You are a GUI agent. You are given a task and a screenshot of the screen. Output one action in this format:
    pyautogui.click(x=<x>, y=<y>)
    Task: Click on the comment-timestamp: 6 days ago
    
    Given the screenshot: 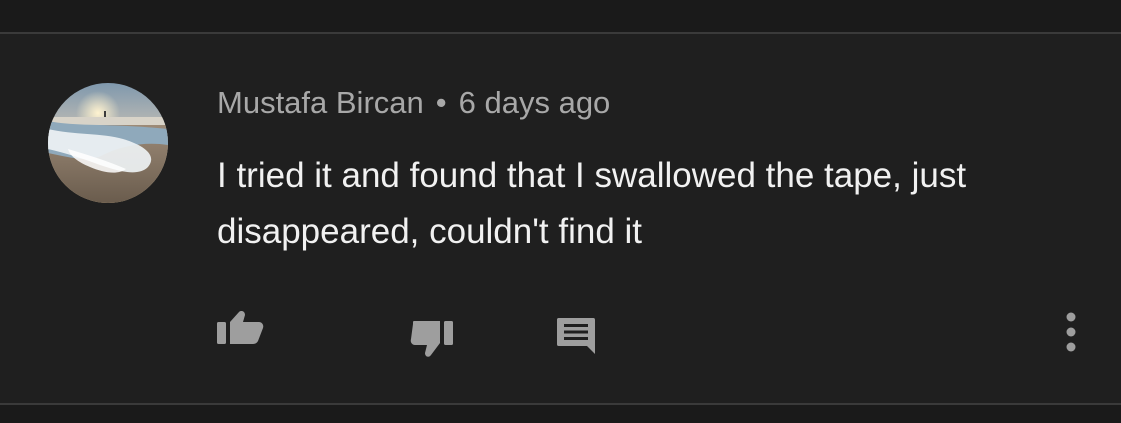 What is the action you would take?
    pyautogui.click(x=535, y=102)
    